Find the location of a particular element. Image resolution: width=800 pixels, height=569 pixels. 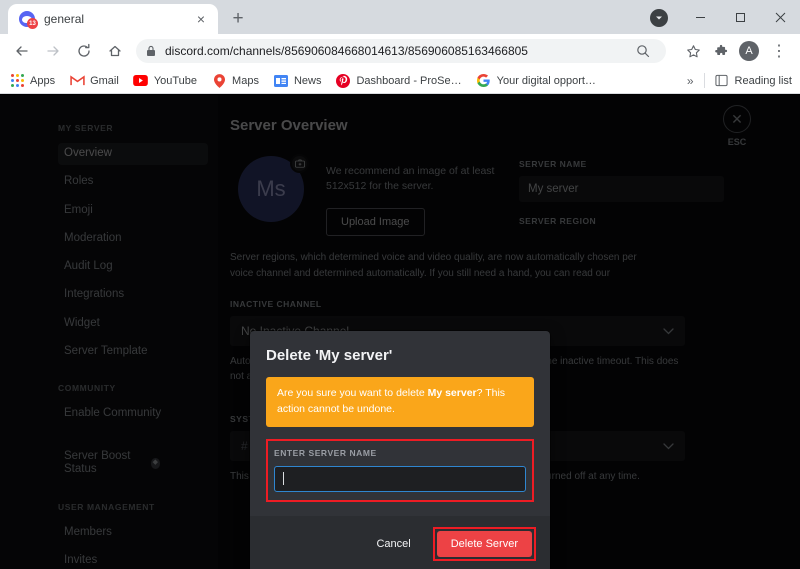

youtube-icon is located at coordinates (141, 81).